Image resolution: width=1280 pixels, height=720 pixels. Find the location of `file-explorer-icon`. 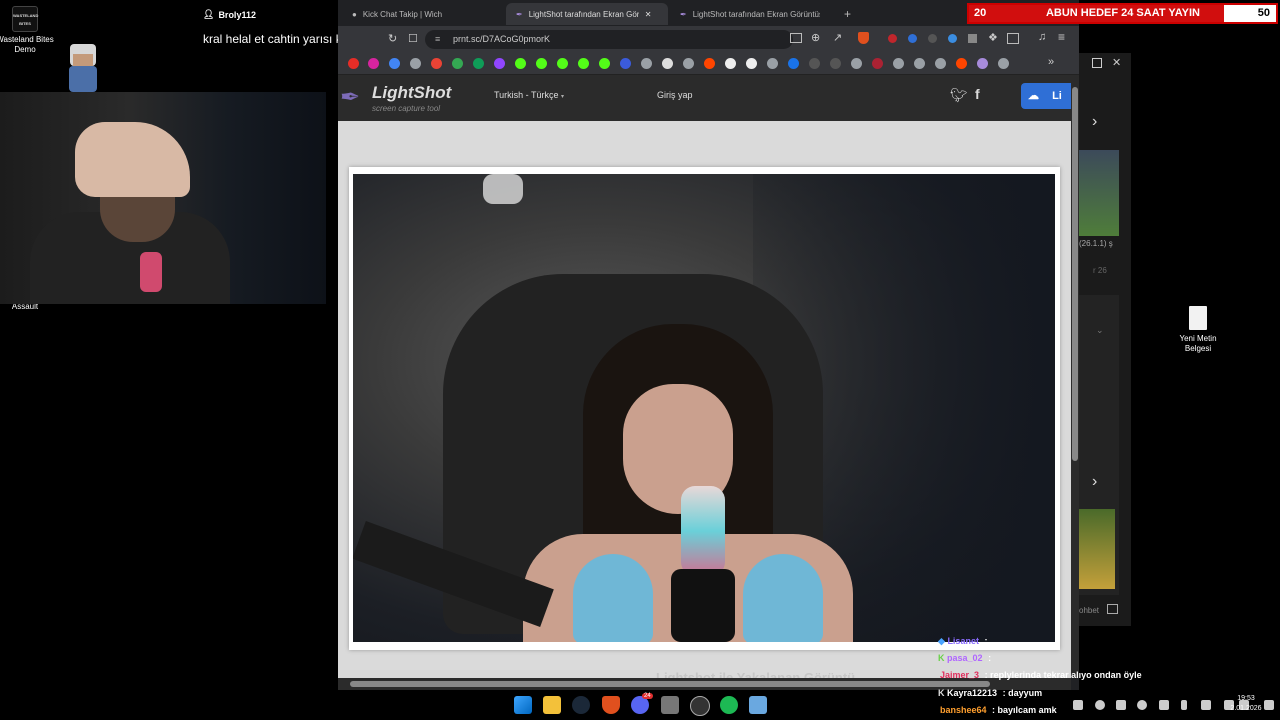

file-explorer-icon is located at coordinates (552, 705).